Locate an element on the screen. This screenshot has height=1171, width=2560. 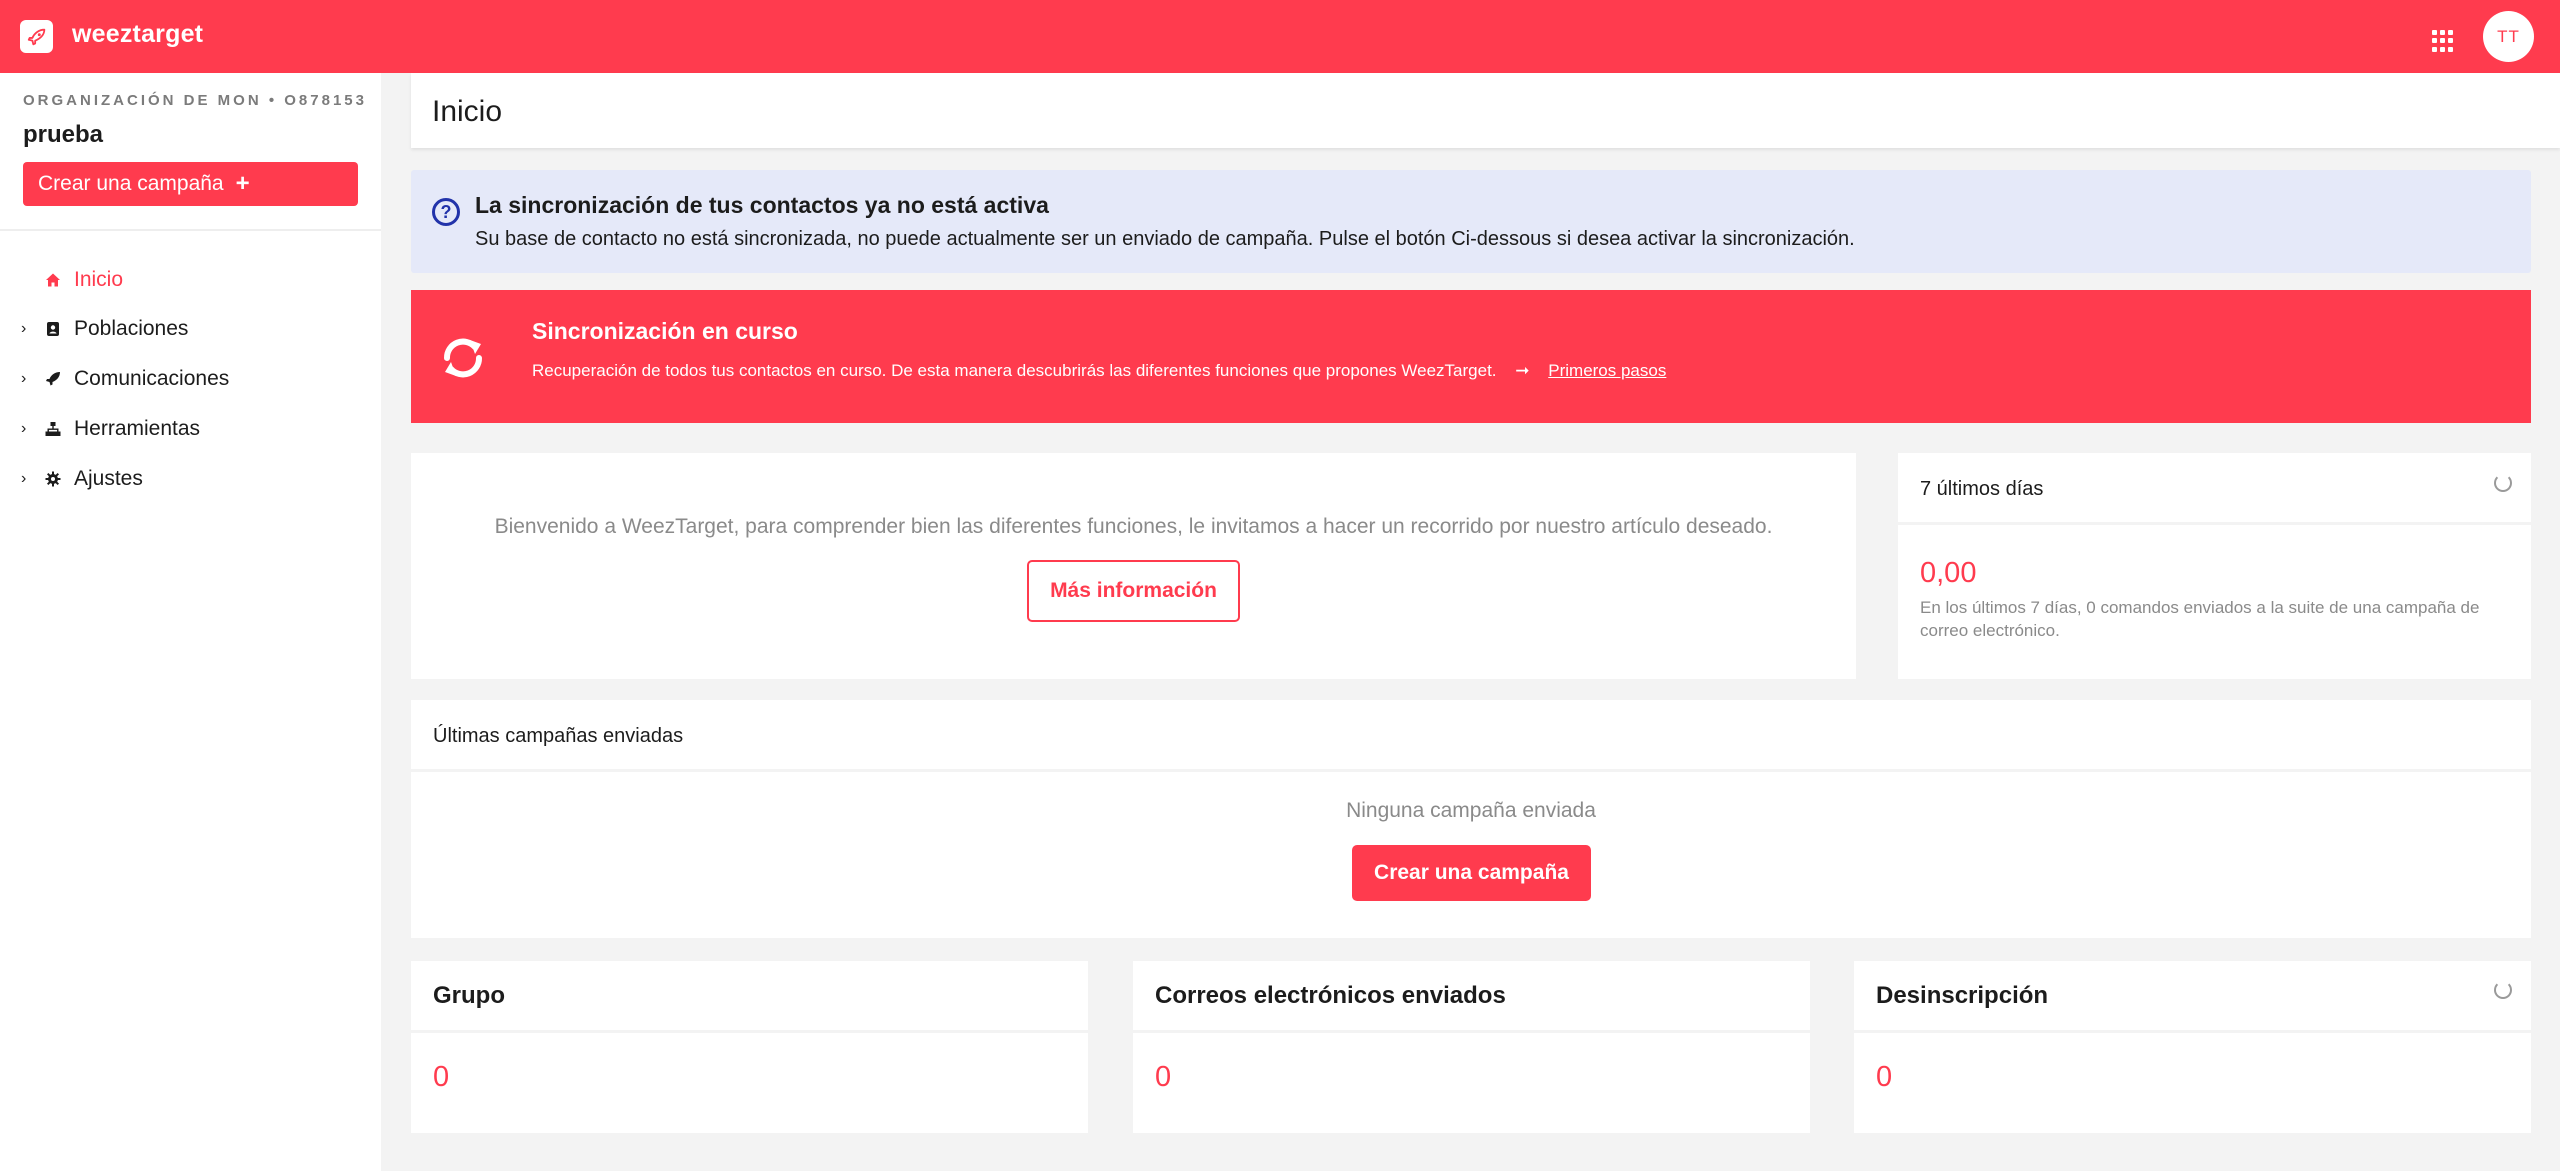
card-header: Grupo is located at coordinates (749, 997).